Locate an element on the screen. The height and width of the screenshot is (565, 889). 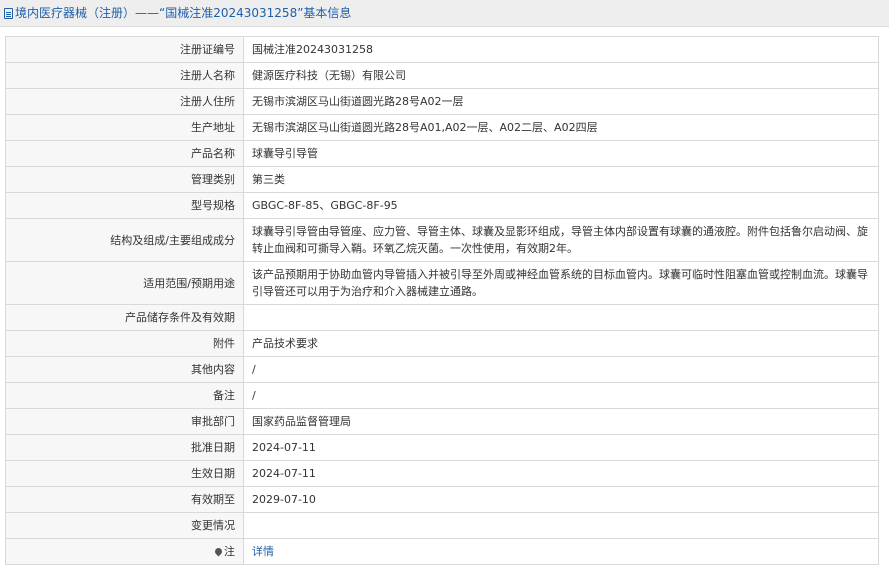
row-value: 第三类 is located at coordinates (561, 179).